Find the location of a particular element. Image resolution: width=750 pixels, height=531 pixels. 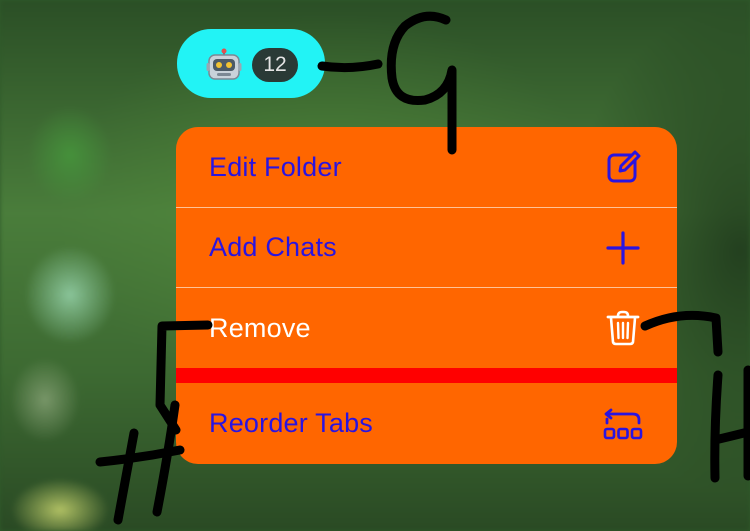

menu-item-label: Remove is located at coordinates (260, 327).